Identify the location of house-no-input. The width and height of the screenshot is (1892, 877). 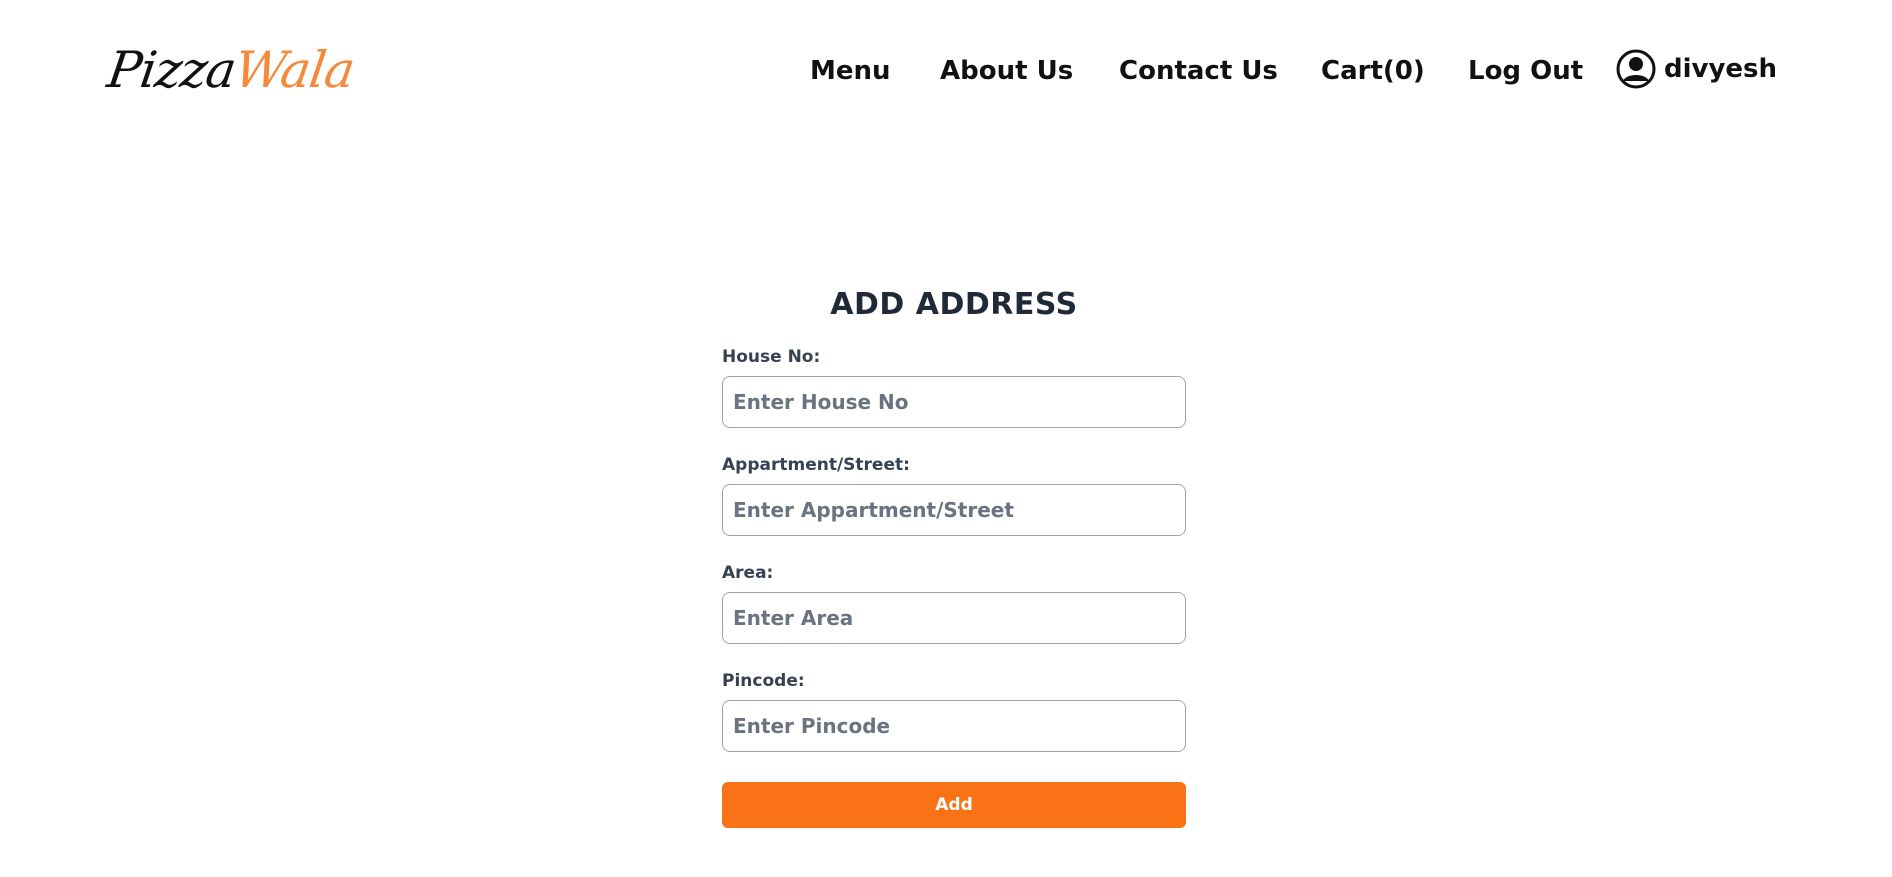
(954, 402).